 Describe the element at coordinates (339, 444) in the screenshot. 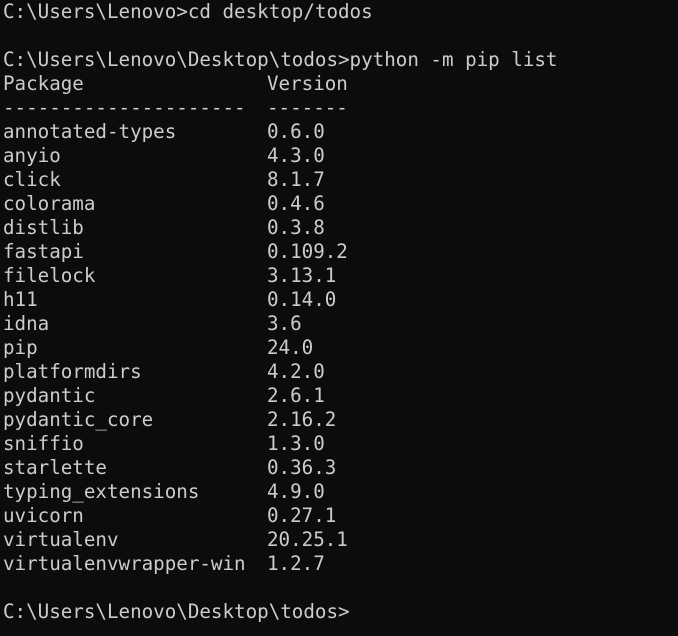

I see `table-row: sniffio 1.3.0` at that location.